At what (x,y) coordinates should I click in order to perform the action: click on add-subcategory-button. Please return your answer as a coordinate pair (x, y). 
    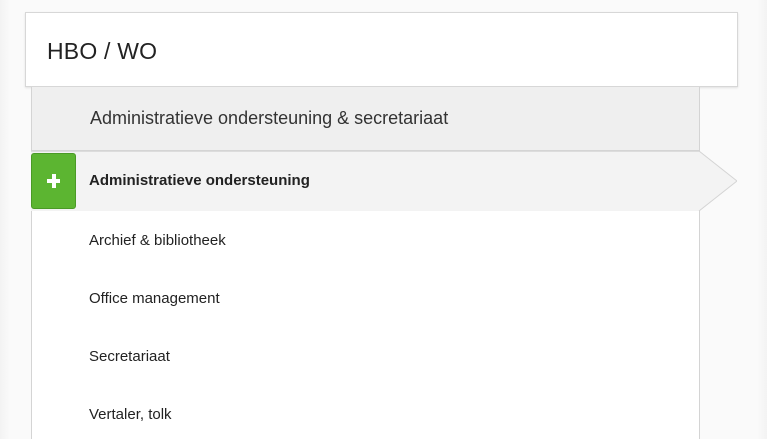
    Looking at the image, I should click on (53, 181).